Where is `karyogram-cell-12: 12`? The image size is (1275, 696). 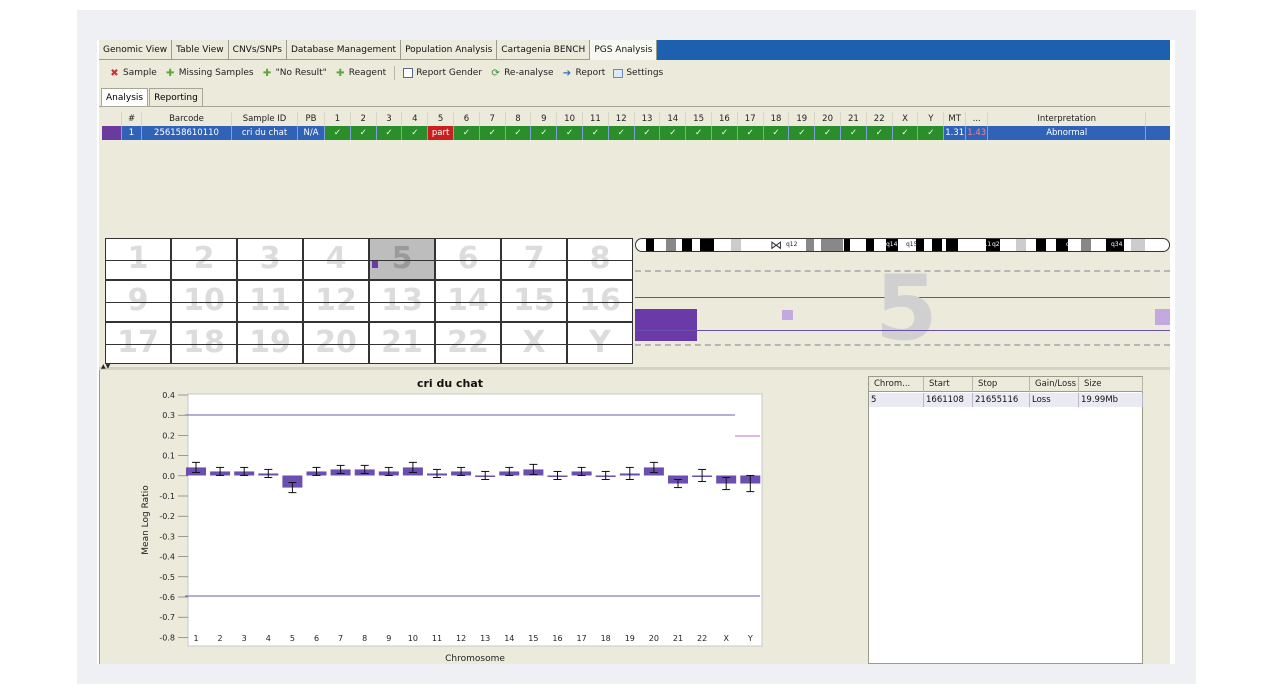
karyogram-cell-12: 12 is located at coordinates (336, 301).